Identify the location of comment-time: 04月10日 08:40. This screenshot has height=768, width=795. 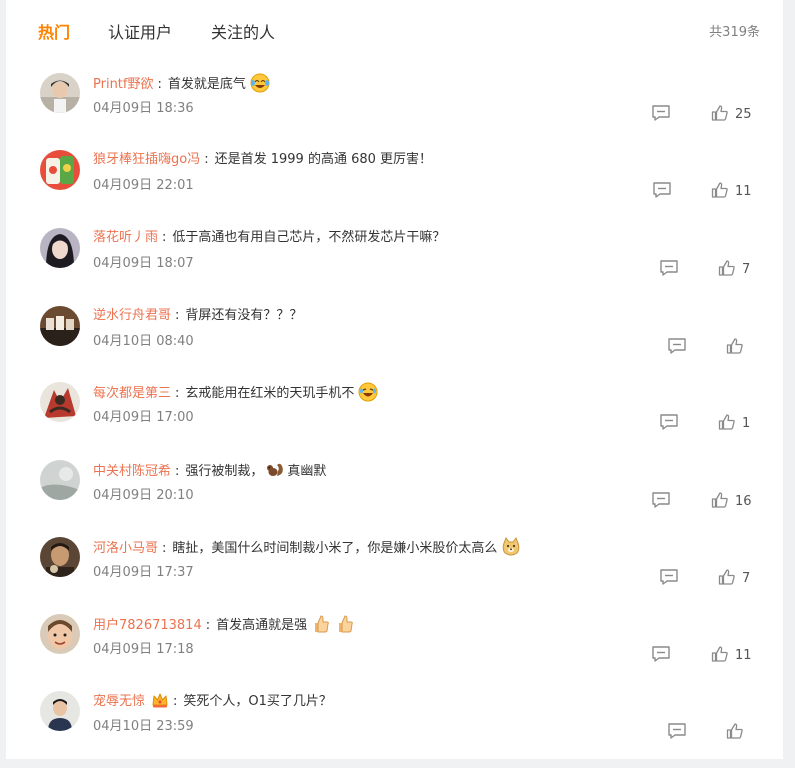
(143, 341).